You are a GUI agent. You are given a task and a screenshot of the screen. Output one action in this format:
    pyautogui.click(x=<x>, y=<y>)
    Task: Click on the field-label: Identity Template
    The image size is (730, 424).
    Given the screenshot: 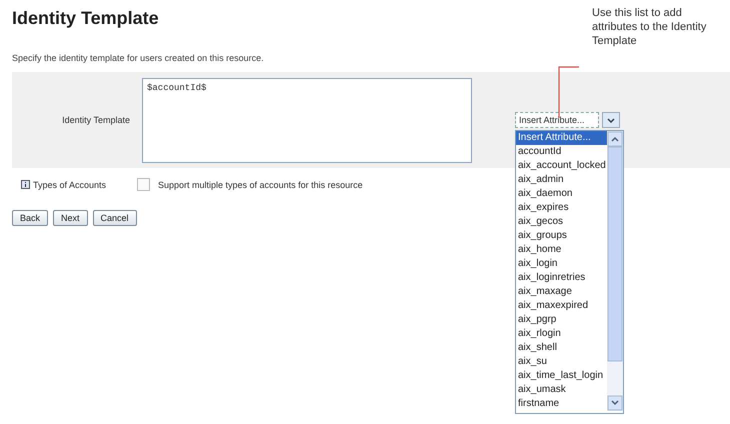 What is the action you would take?
    pyautogui.click(x=95, y=120)
    